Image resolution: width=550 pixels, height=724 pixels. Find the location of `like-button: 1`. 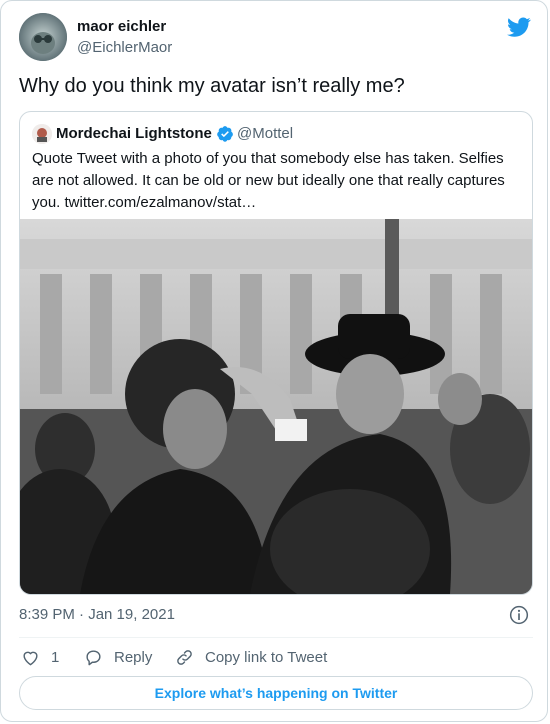

like-button: 1 is located at coordinates (40, 657).